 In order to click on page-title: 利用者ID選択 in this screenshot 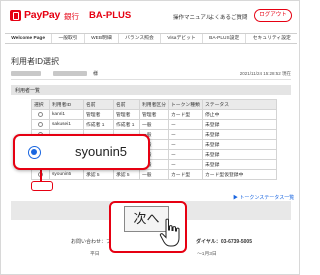, I will do `click(35, 61)`.